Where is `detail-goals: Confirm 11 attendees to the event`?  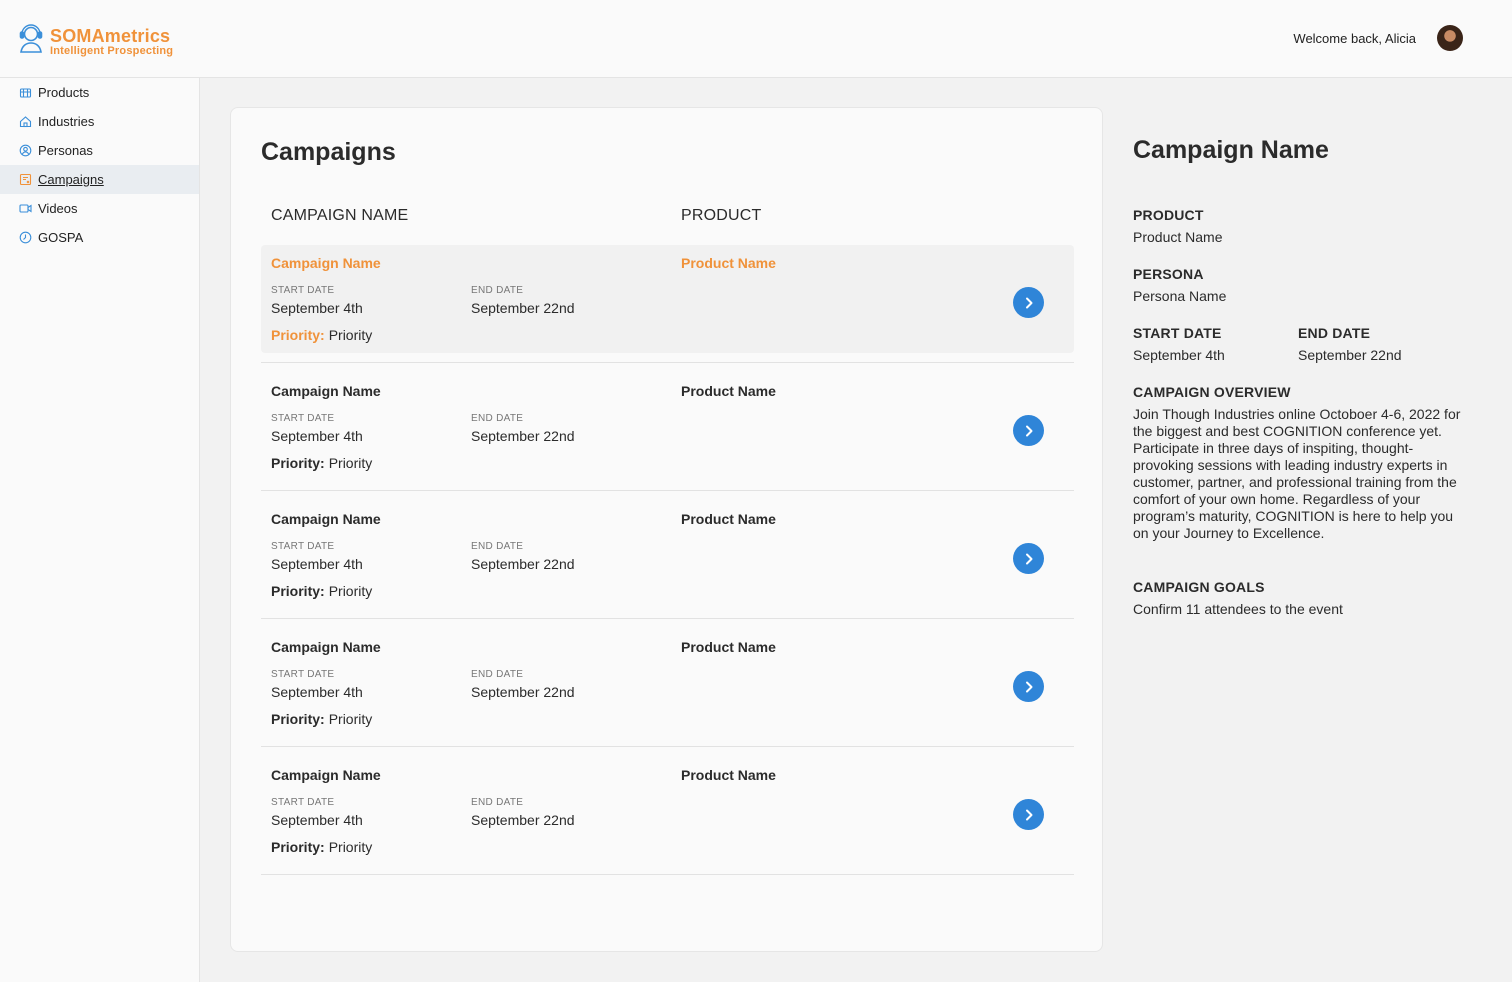
detail-goals: Confirm 11 attendees to the event is located at coordinates (1238, 609).